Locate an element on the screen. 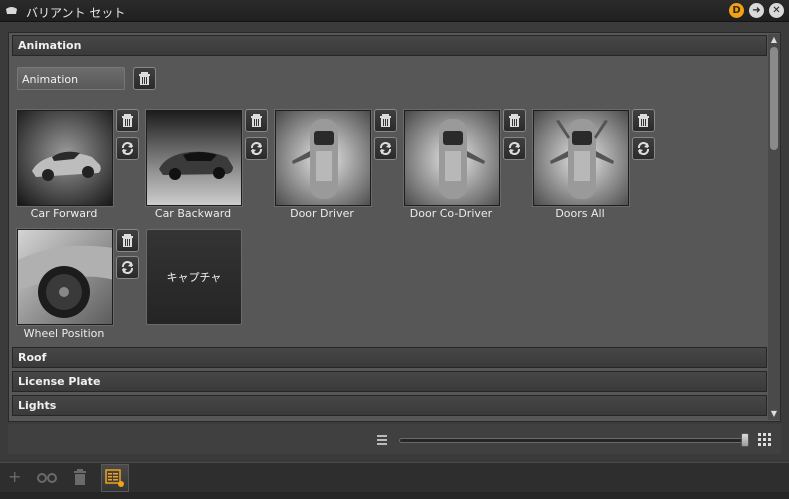 This screenshot has width=789, height=499. variant-label: Doors All is located at coordinates (580, 213).